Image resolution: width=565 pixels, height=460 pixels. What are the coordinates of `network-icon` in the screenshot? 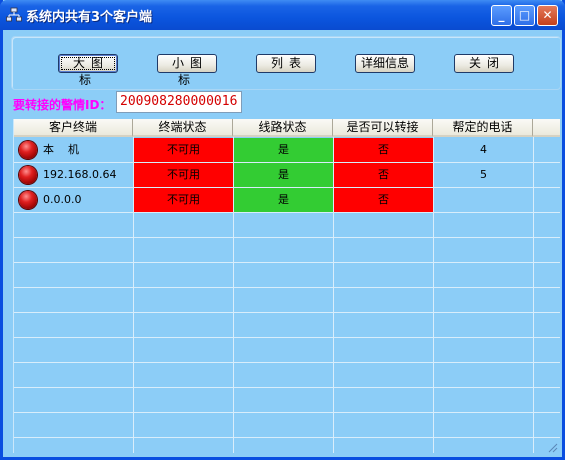 It's located at (14, 14).